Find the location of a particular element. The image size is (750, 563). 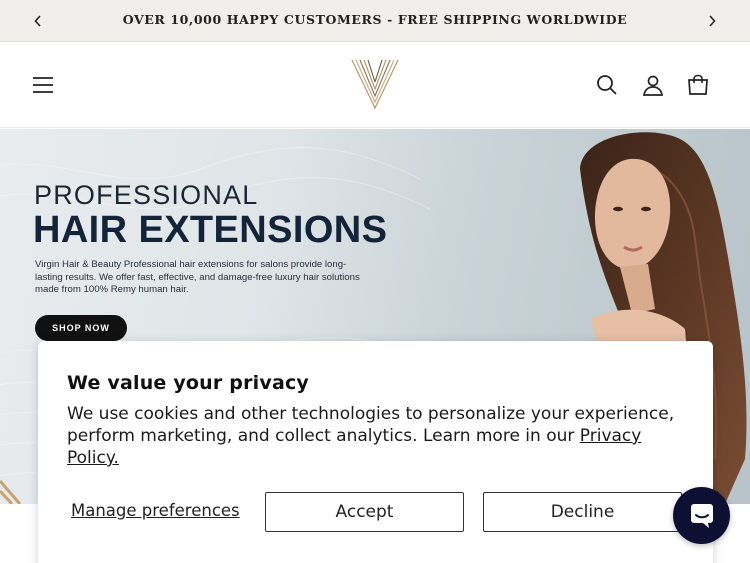

cart-button is located at coordinates (698, 85).